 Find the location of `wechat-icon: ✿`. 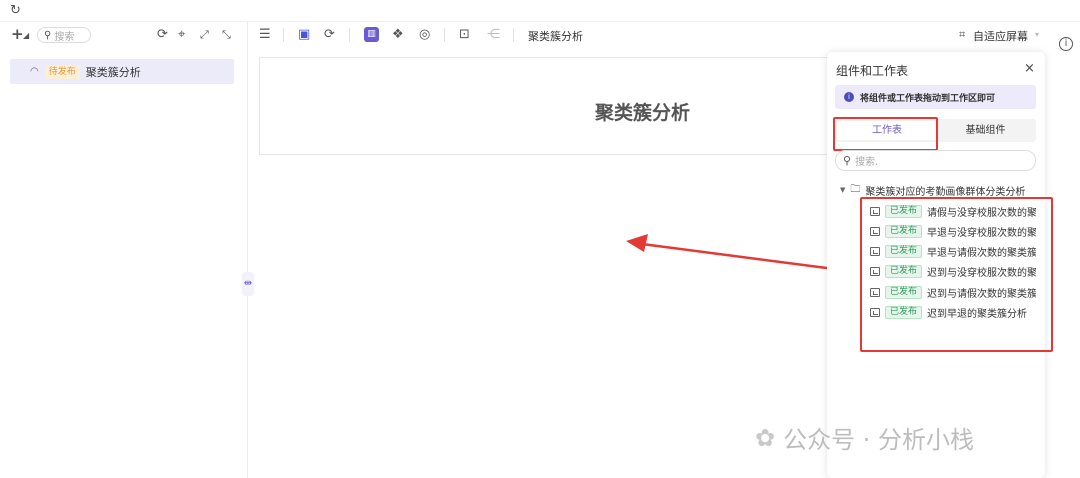

wechat-icon: ✿ is located at coordinates (765, 437).